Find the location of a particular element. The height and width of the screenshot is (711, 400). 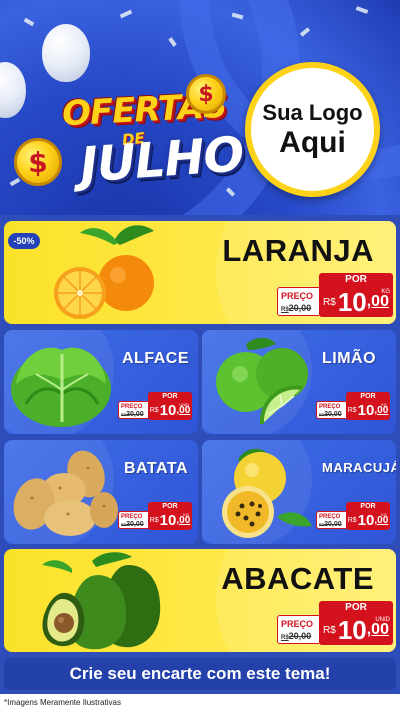

logo-text-line2: Aqui is located at coordinates (312, 142).